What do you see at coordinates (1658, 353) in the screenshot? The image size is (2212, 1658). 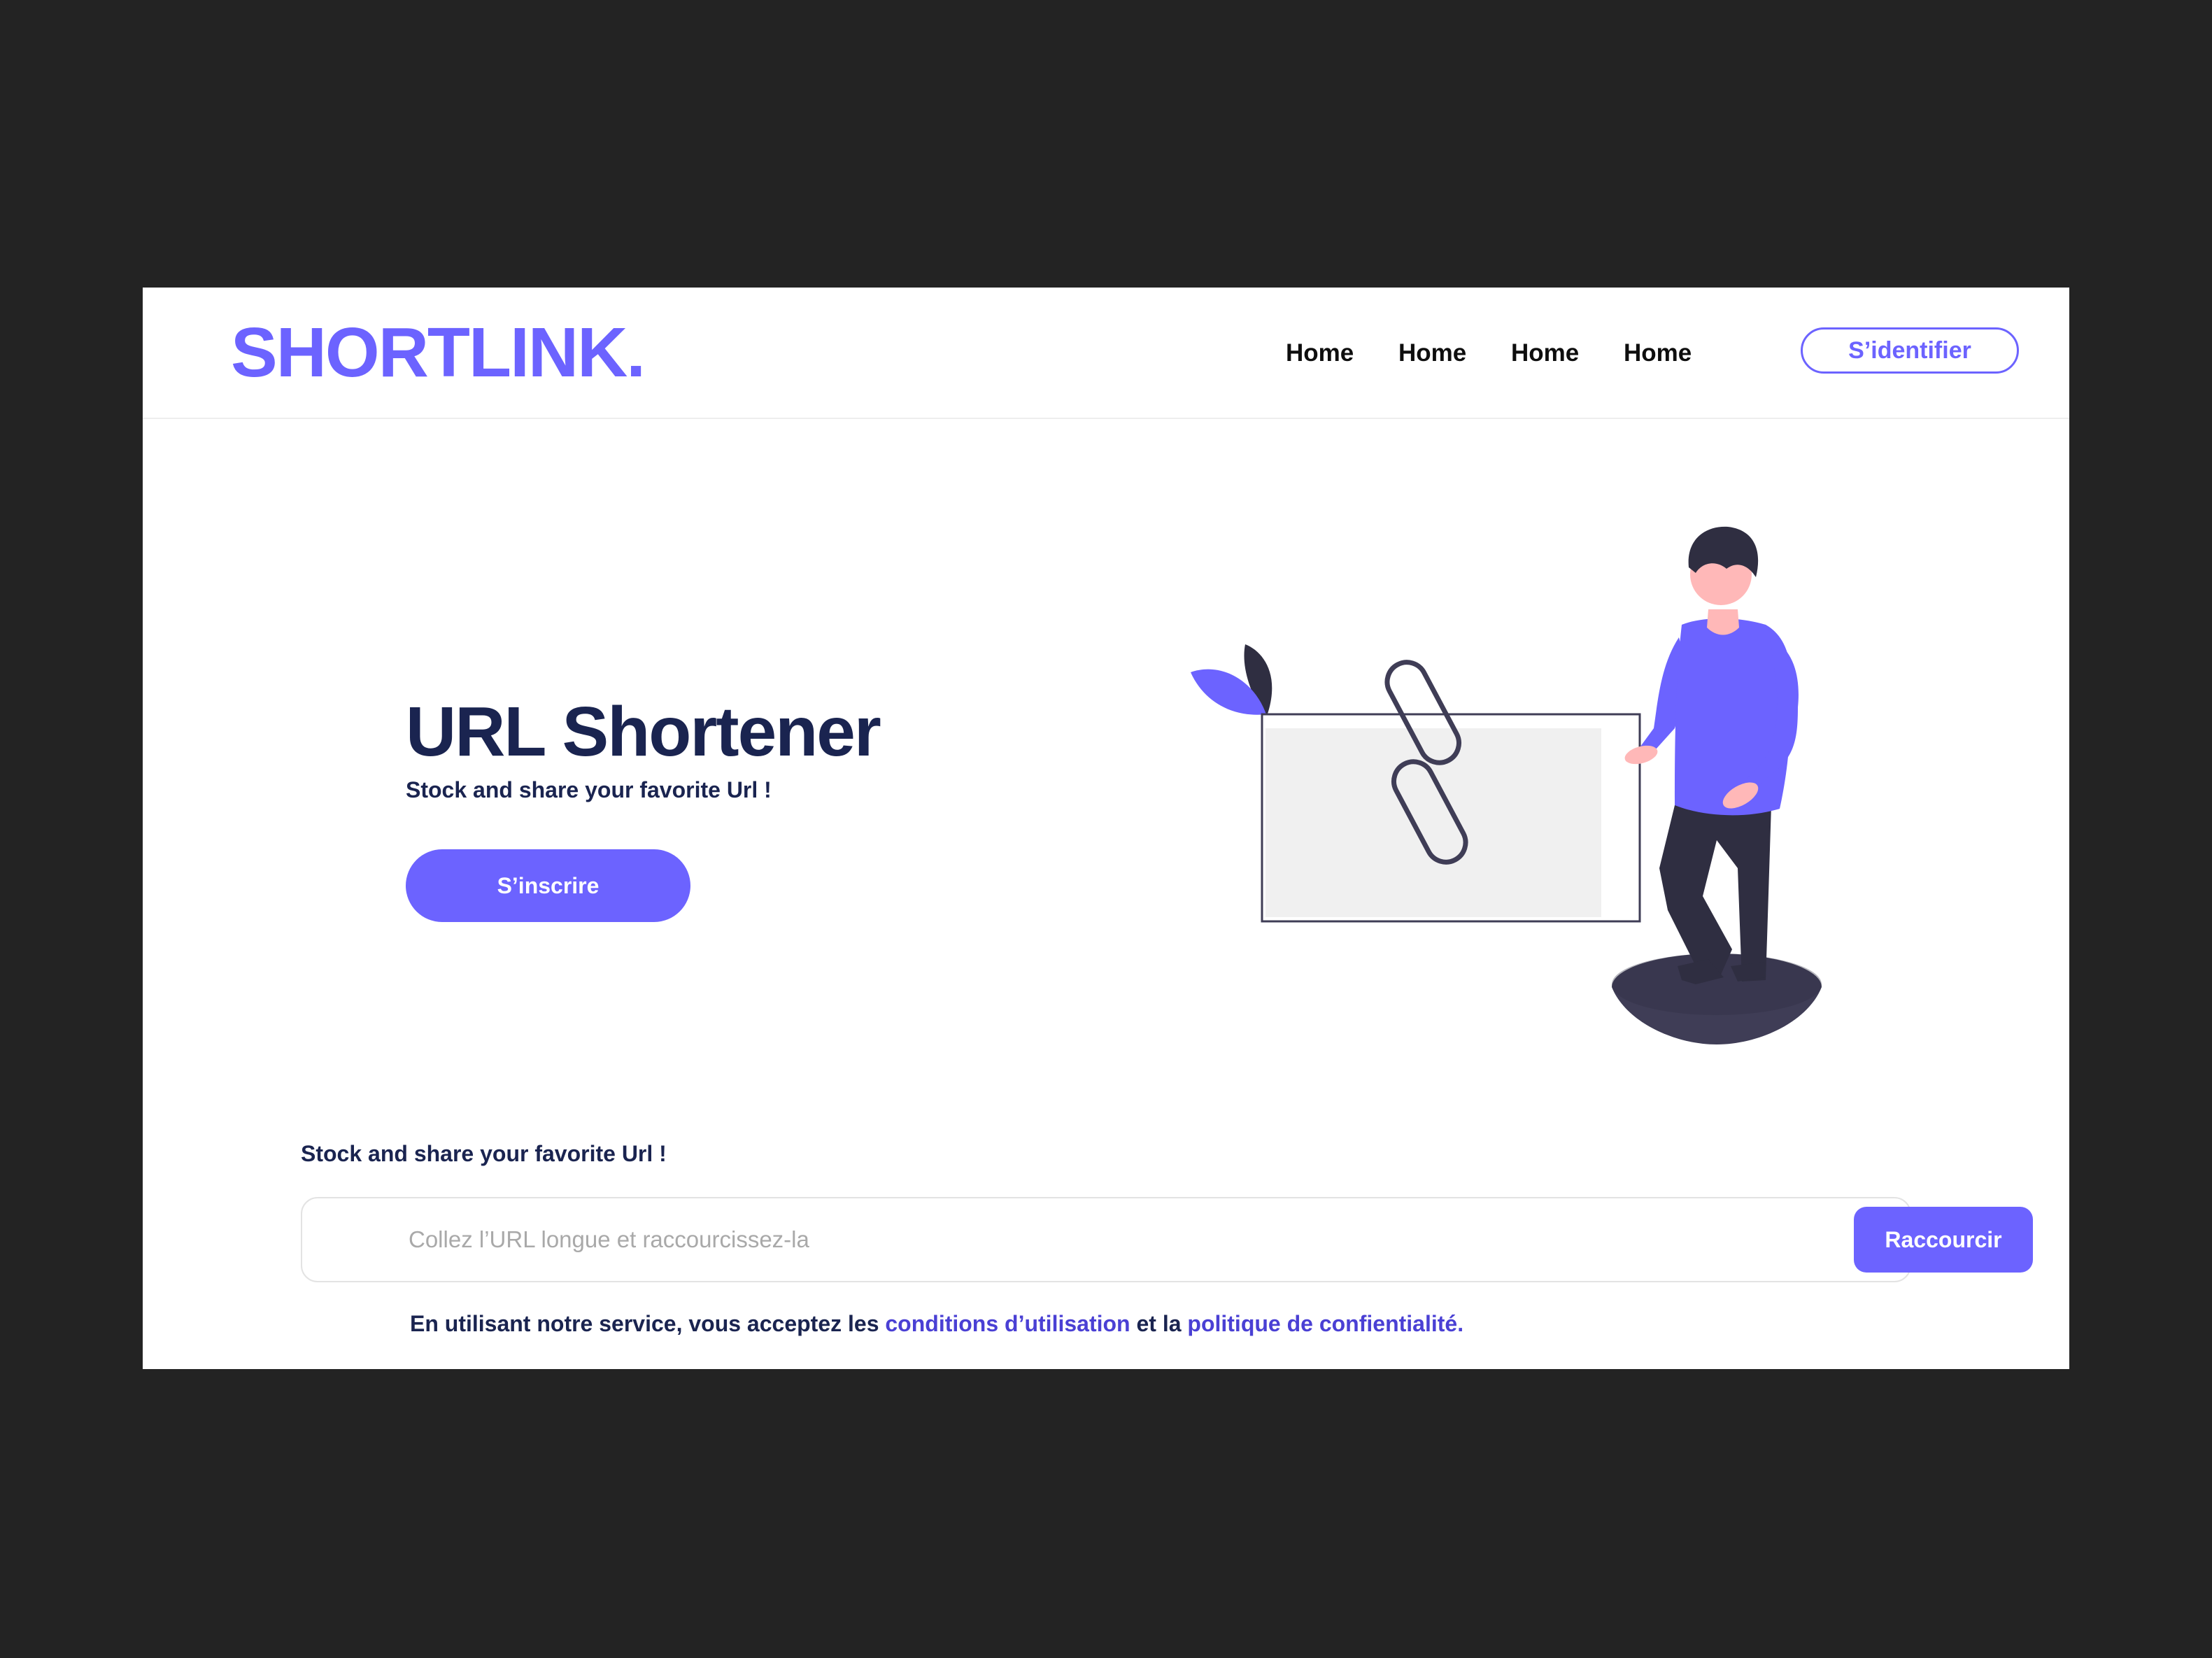 I see `nav-link-home-4: Home` at bounding box center [1658, 353].